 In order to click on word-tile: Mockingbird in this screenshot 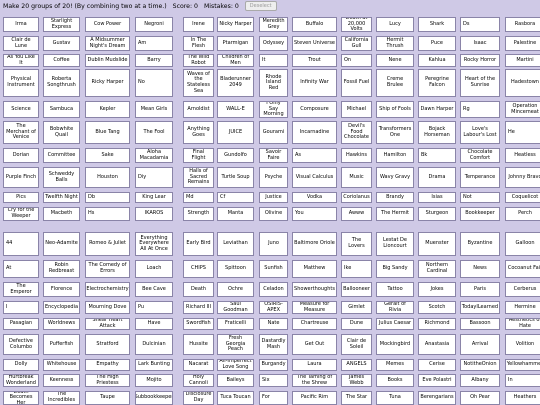, I will do `click(395, 344)`.